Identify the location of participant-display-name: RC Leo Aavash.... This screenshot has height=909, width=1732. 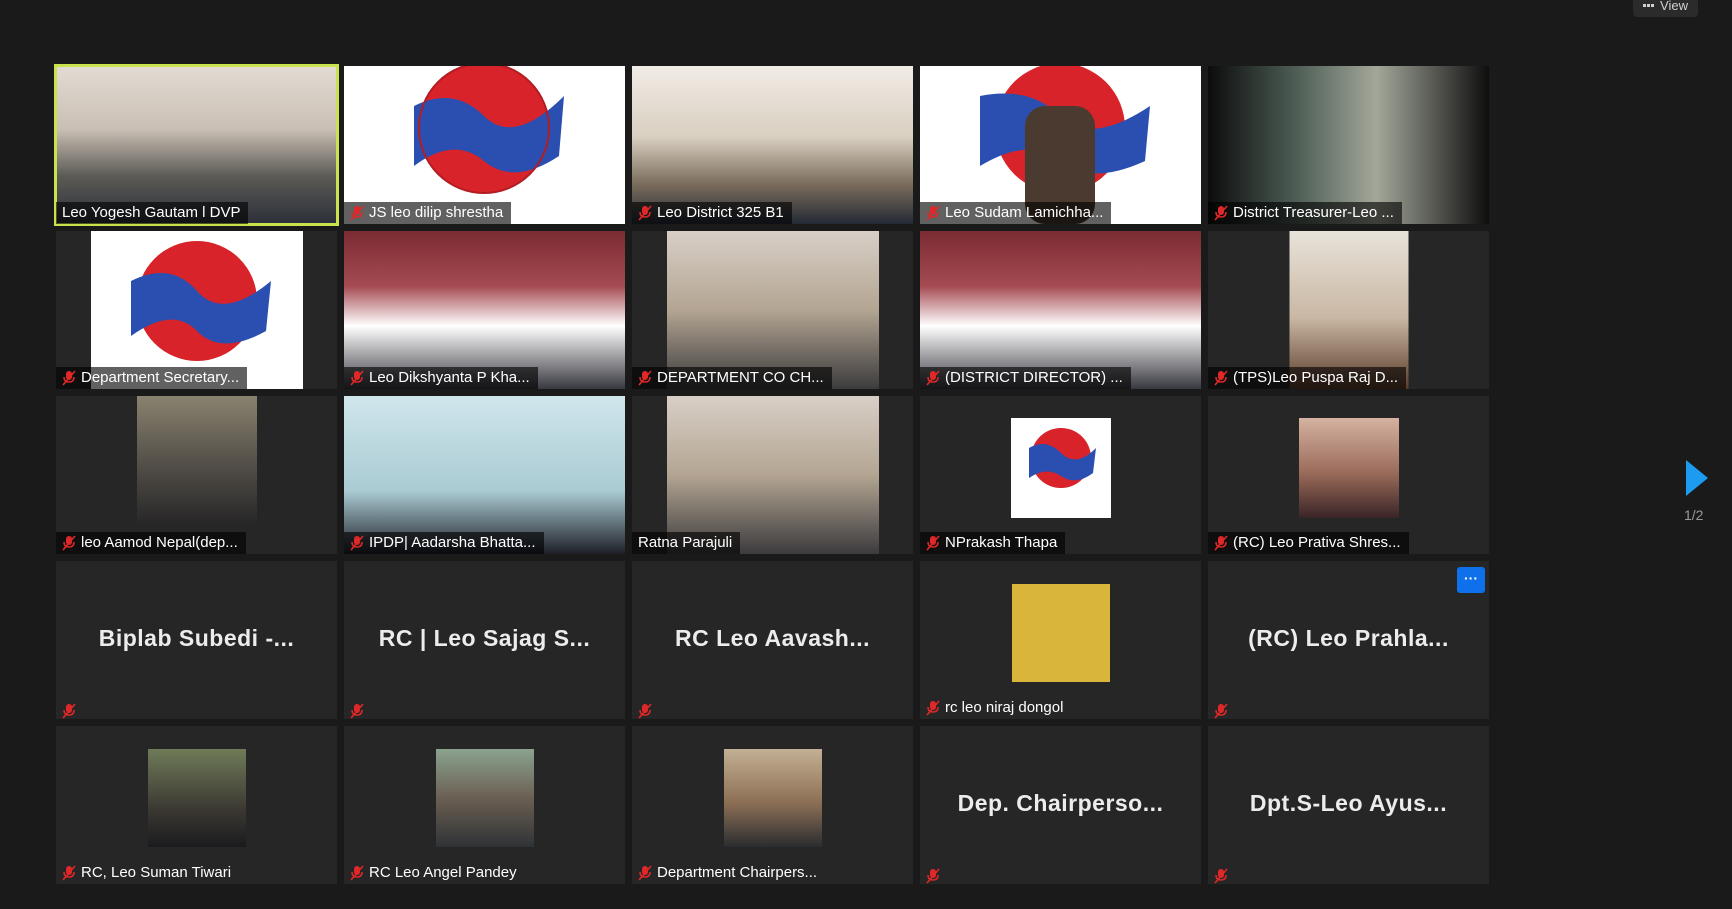
(772, 638).